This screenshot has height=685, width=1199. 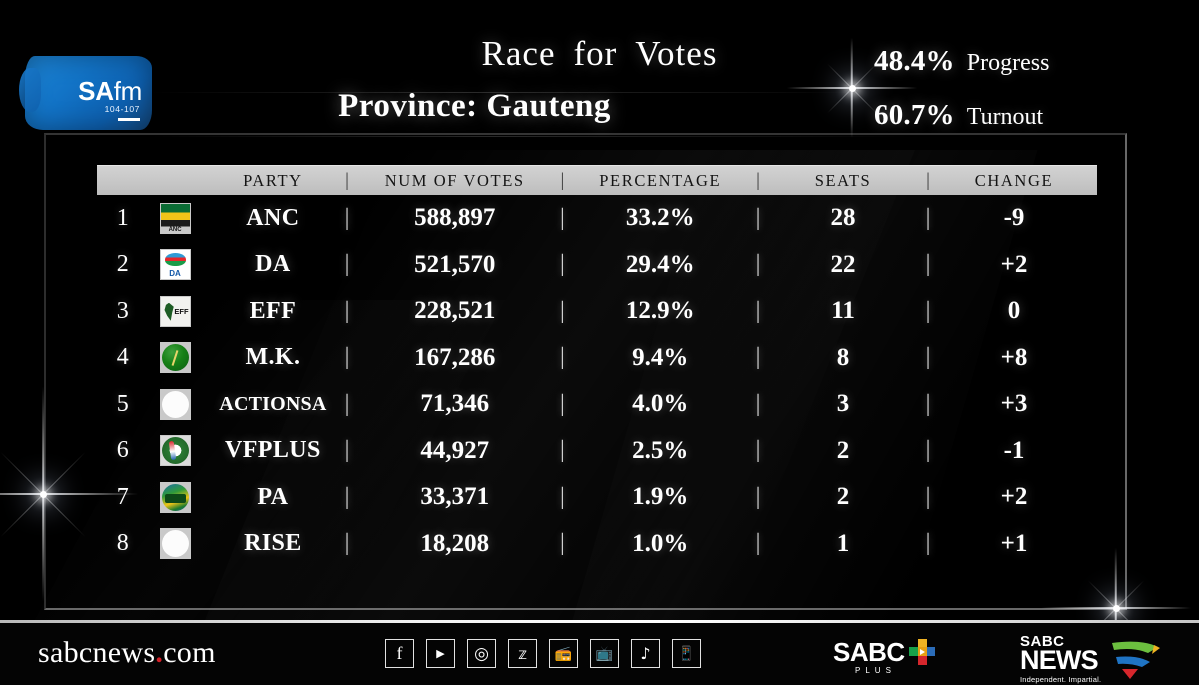 I want to click on subtitle-container: Province: Gauteng, so click(x=474, y=112).